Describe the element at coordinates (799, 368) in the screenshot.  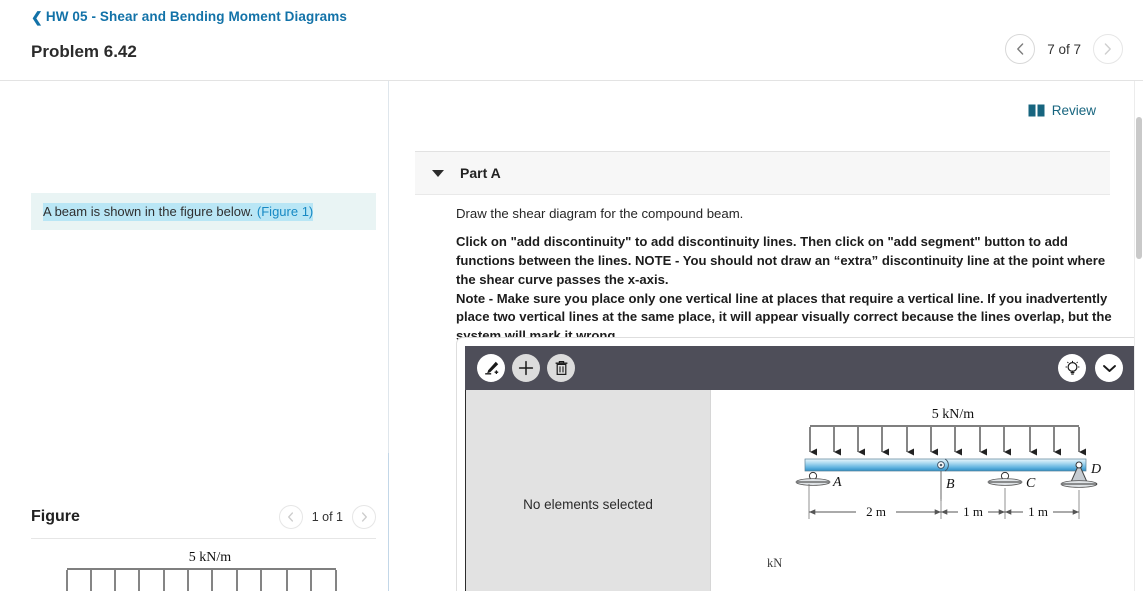
I see `widget-toolbar` at that location.